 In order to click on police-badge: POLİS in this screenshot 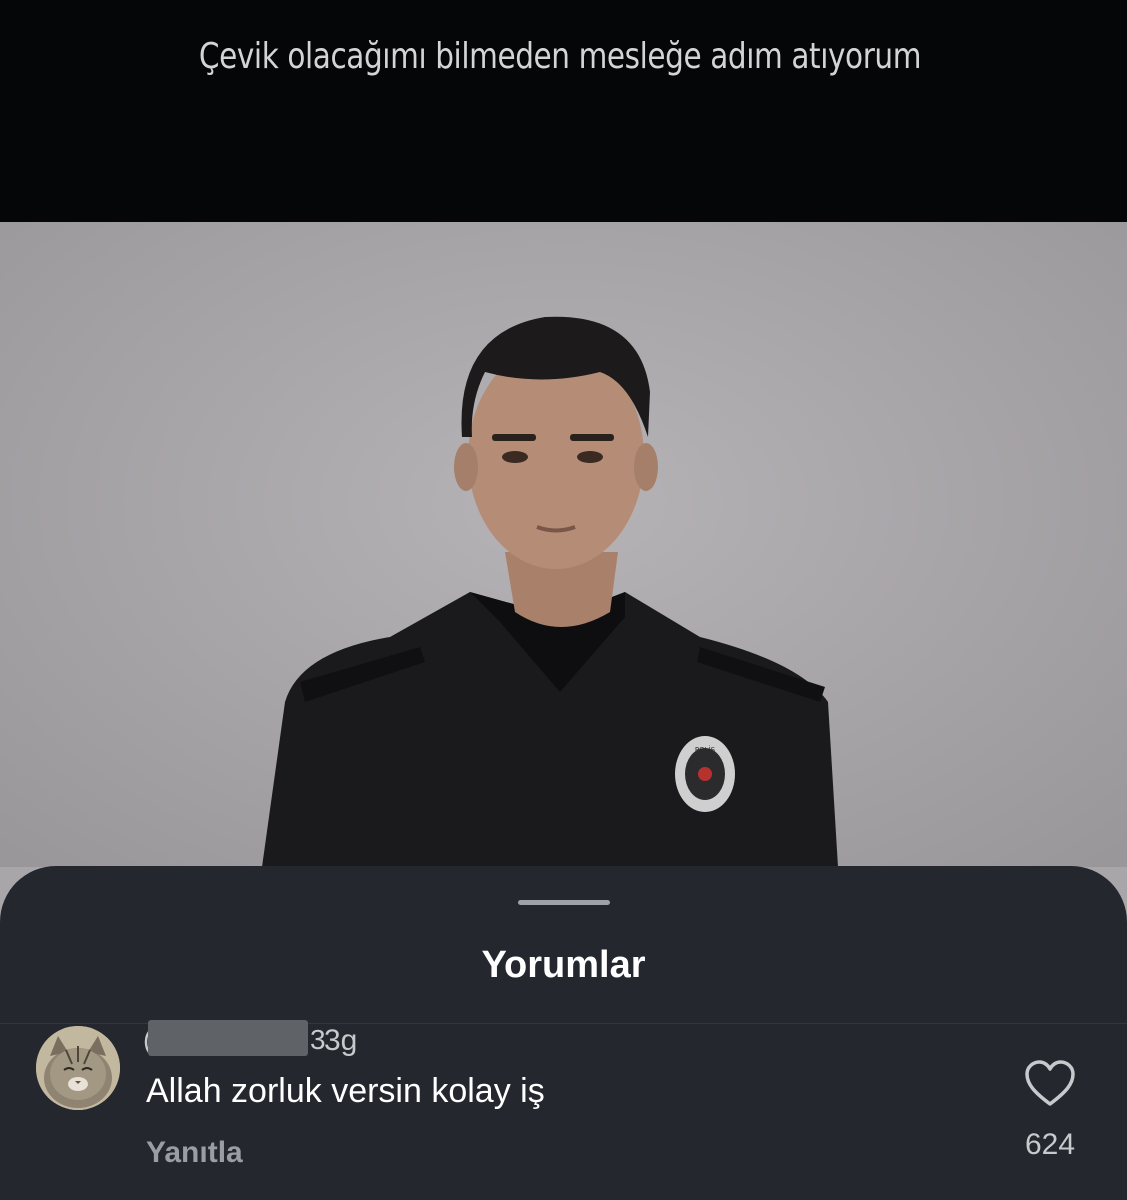, I will do `click(705, 774)`.